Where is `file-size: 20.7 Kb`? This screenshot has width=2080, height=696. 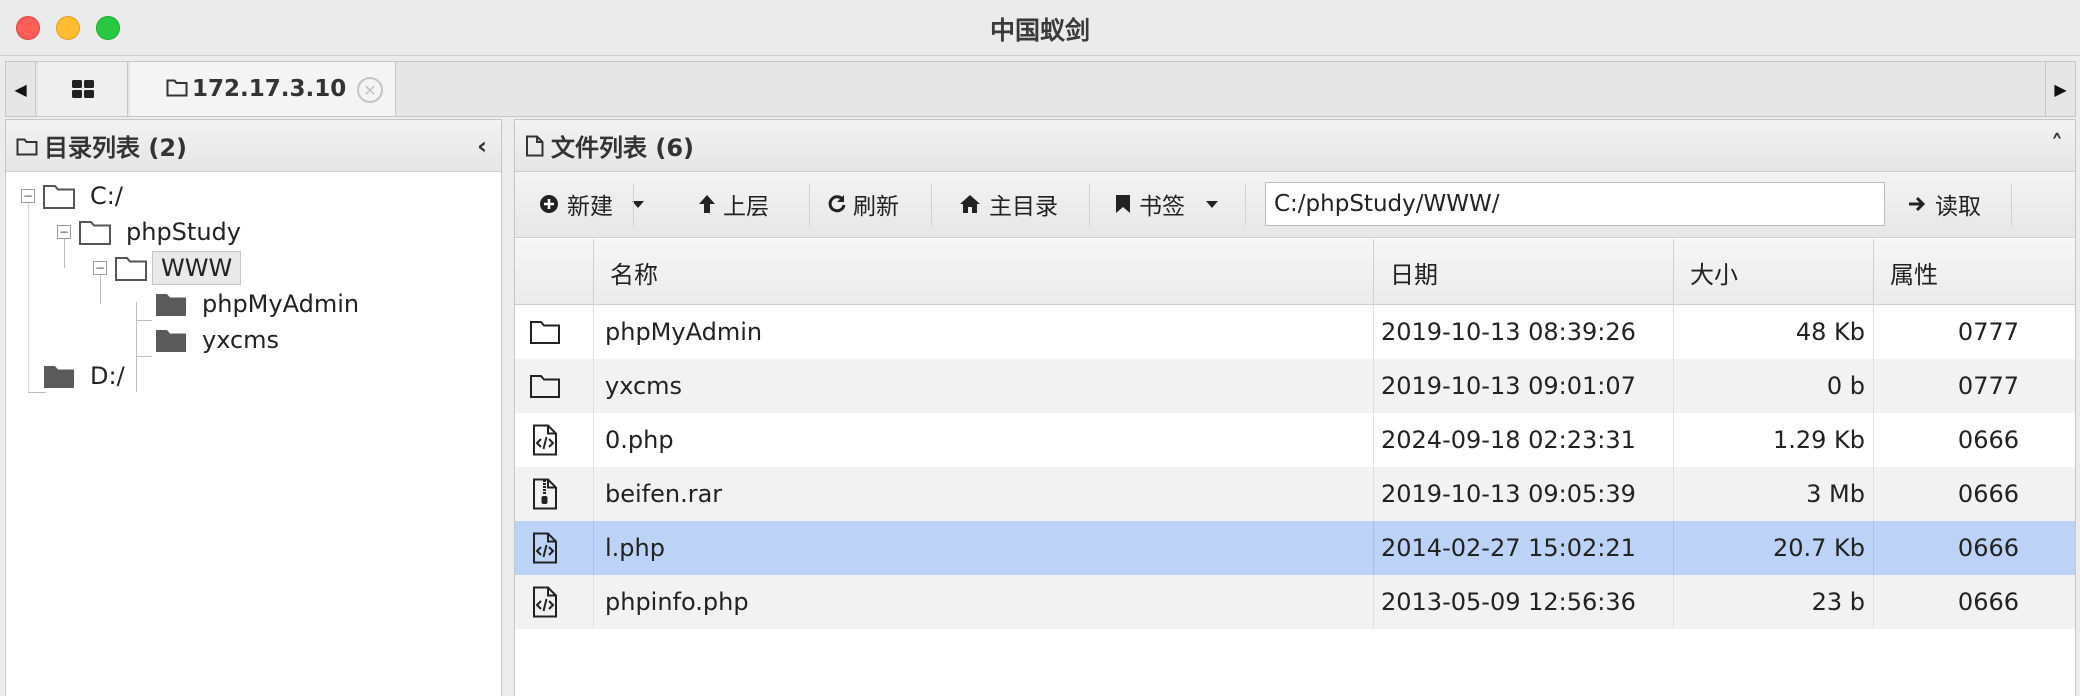
file-size: 20.7 Kb is located at coordinates (1818, 548).